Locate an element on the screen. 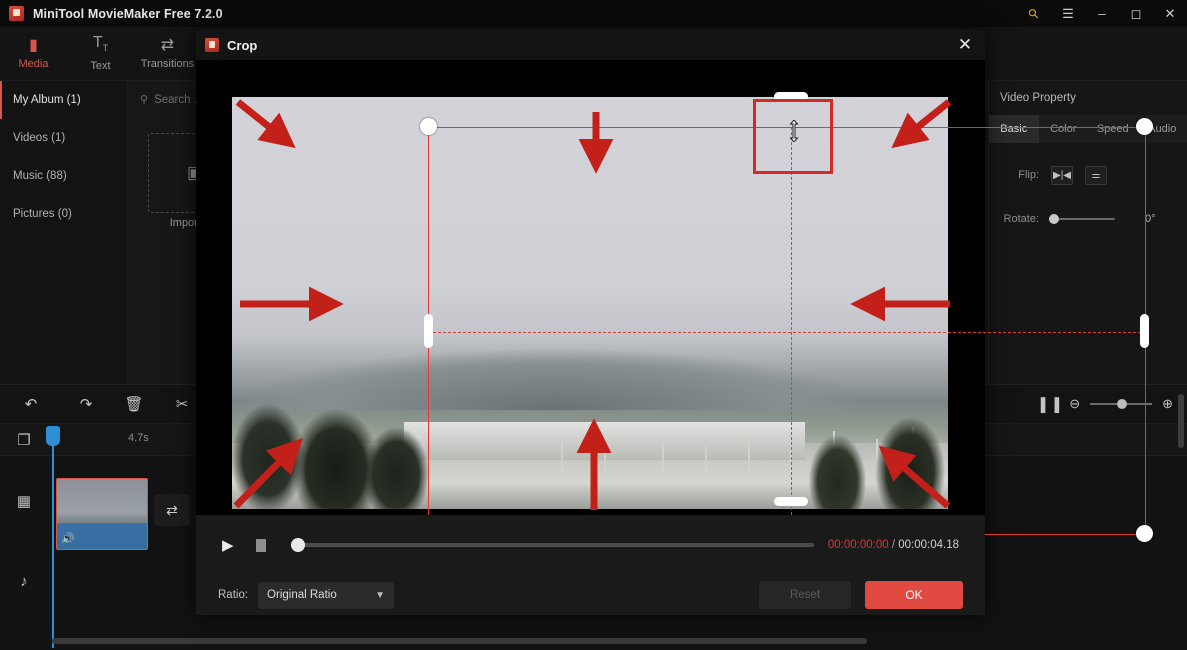 This screenshot has width=1187, height=650. speaker-icon: 🔊 is located at coordinates (68, 538).